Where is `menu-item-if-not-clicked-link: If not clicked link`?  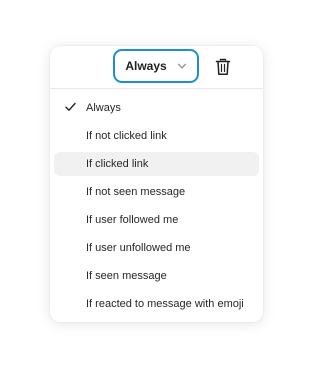 menu-item-if-not-clicked-link: If not clicked link is located at coordinates (156, 136).